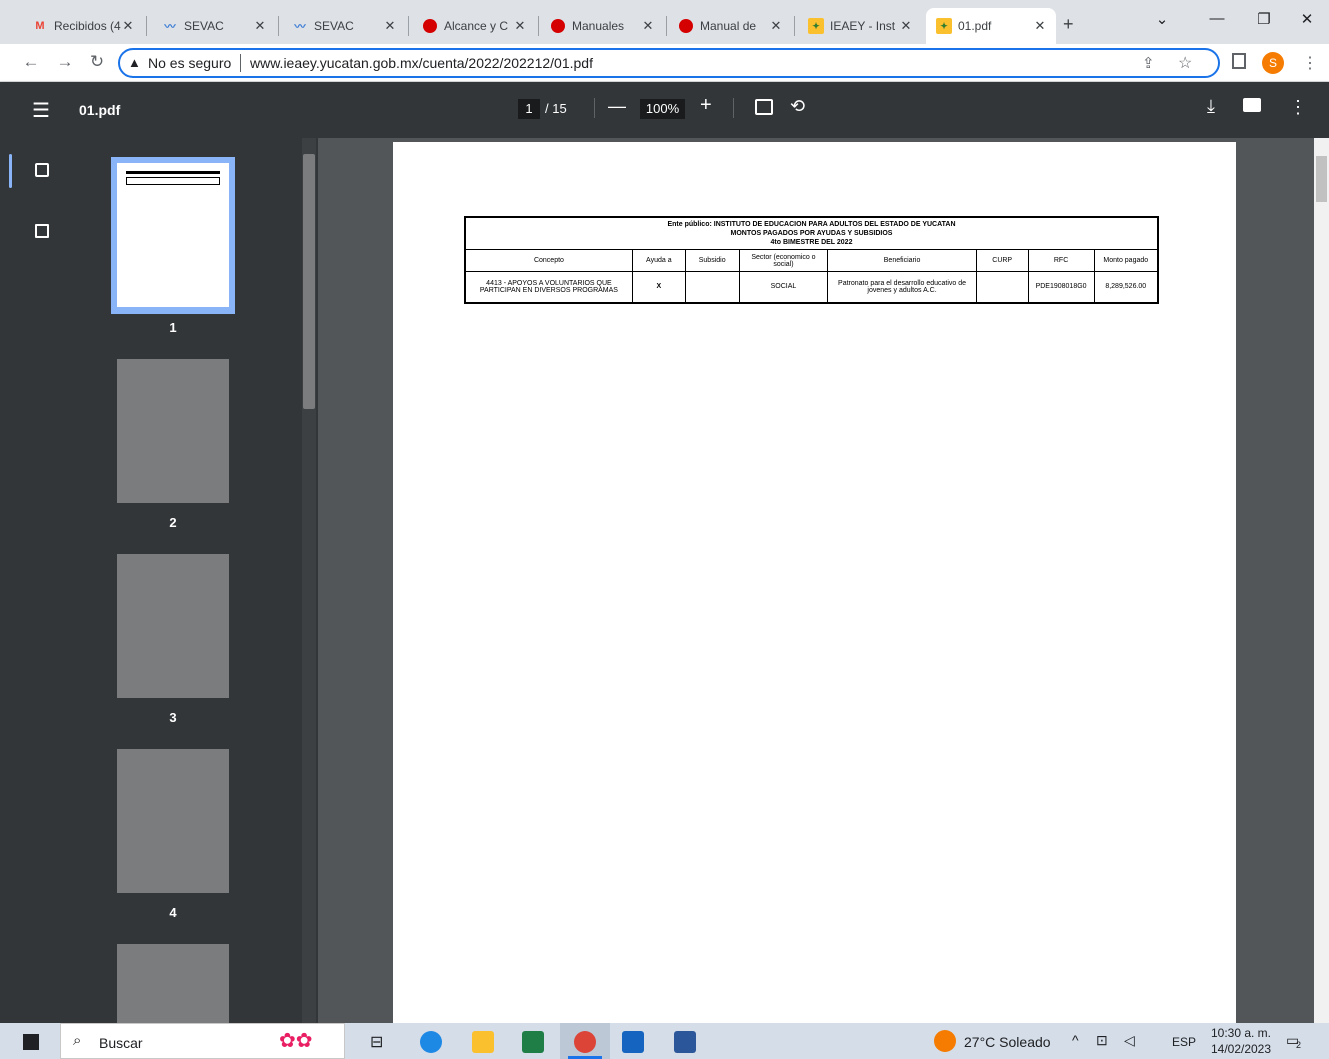  What do you see at coordinates (189, 63) in the screenshot?
I see `security-label: No es seguro` at bounding box center [189, 63].